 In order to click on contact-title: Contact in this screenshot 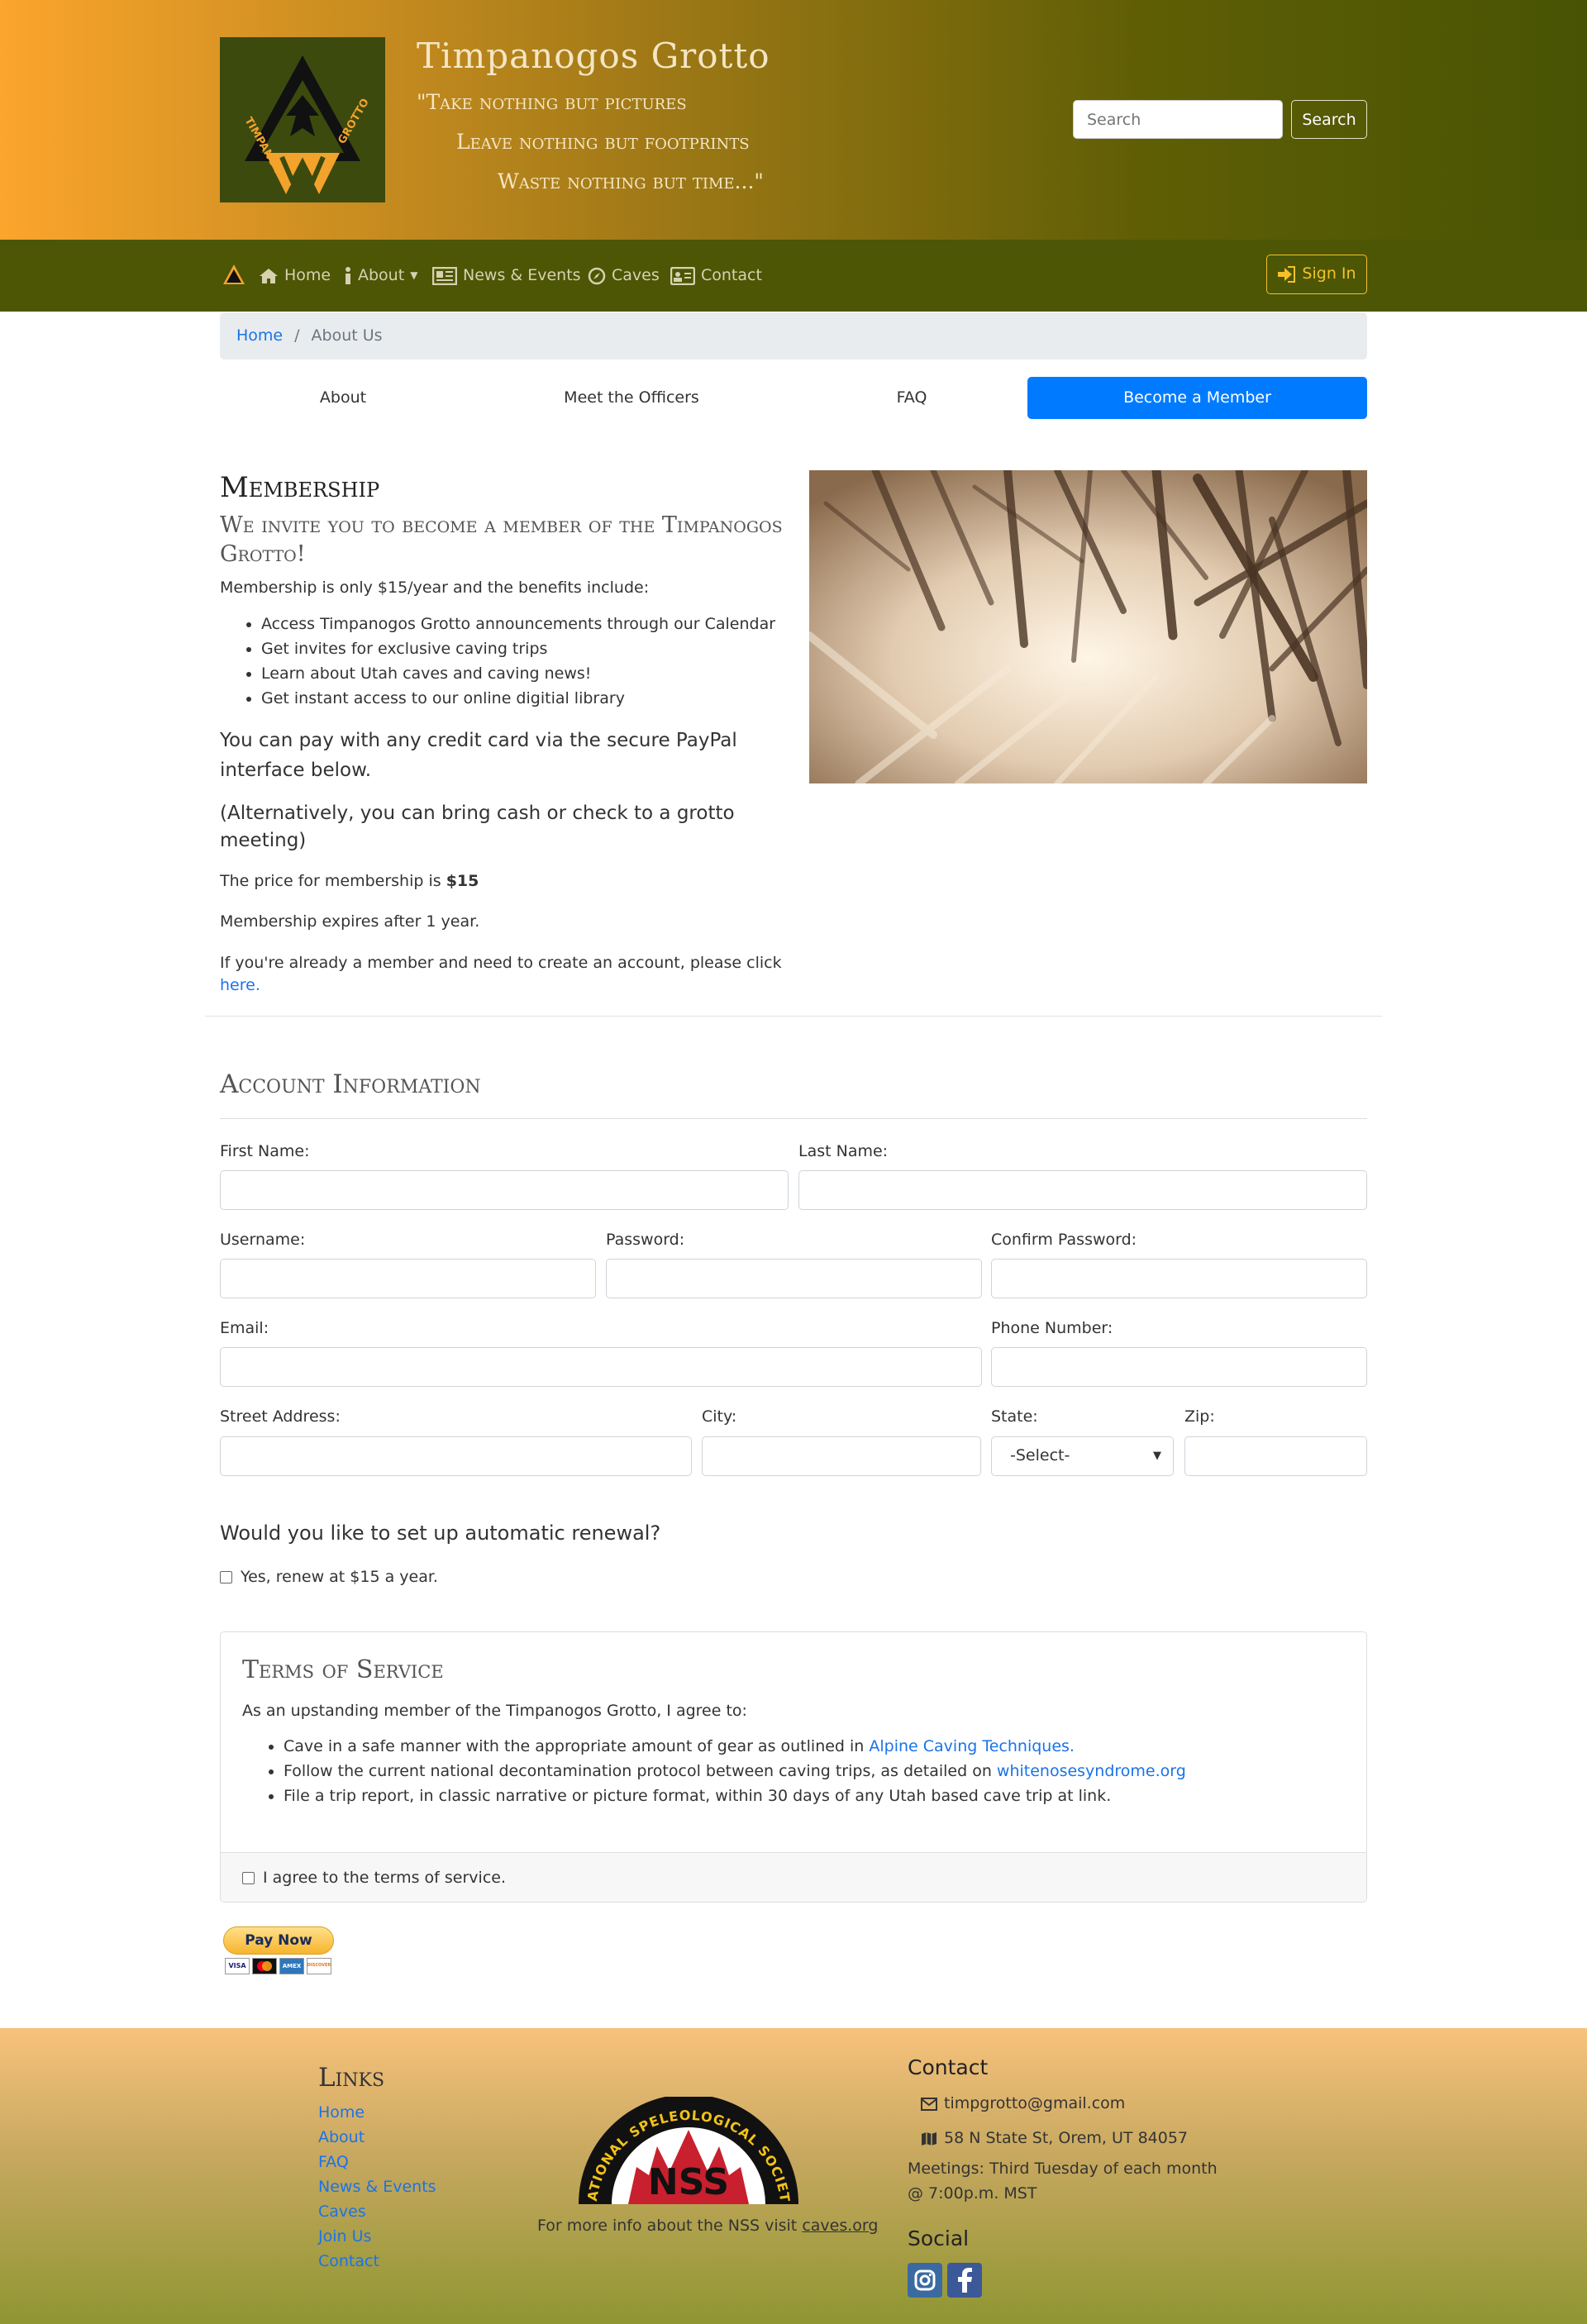, I will do `click(948, 2067)`.